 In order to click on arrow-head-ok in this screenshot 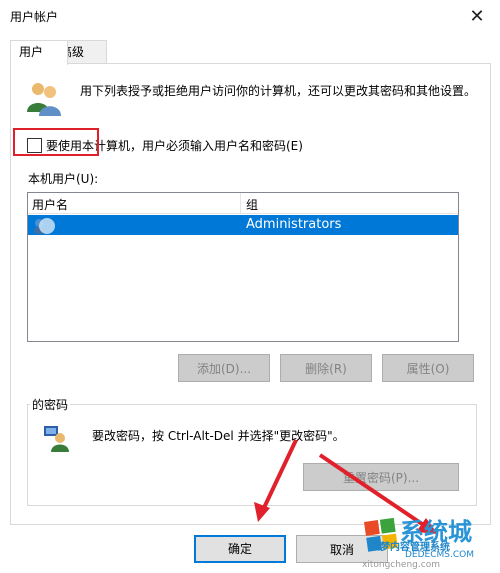, I will do `click(262, 512)`.